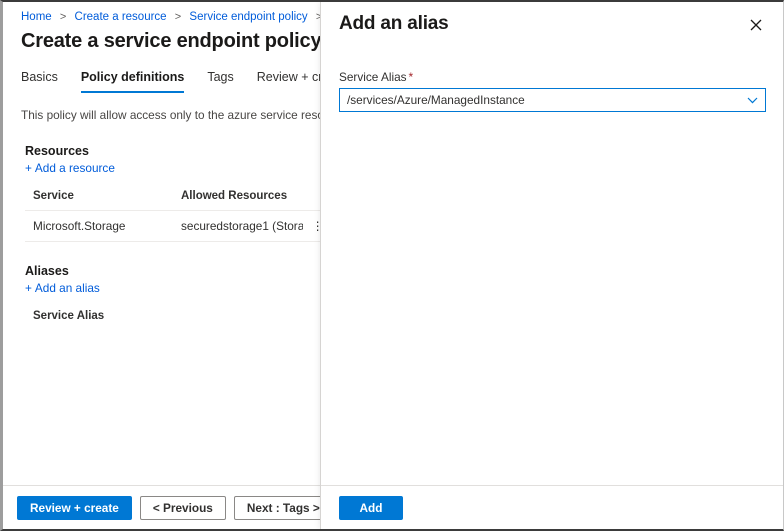 This screenshot has width=784, height=531. I want to click on column-header-service-alias: Service Alias, so click(69, 316).